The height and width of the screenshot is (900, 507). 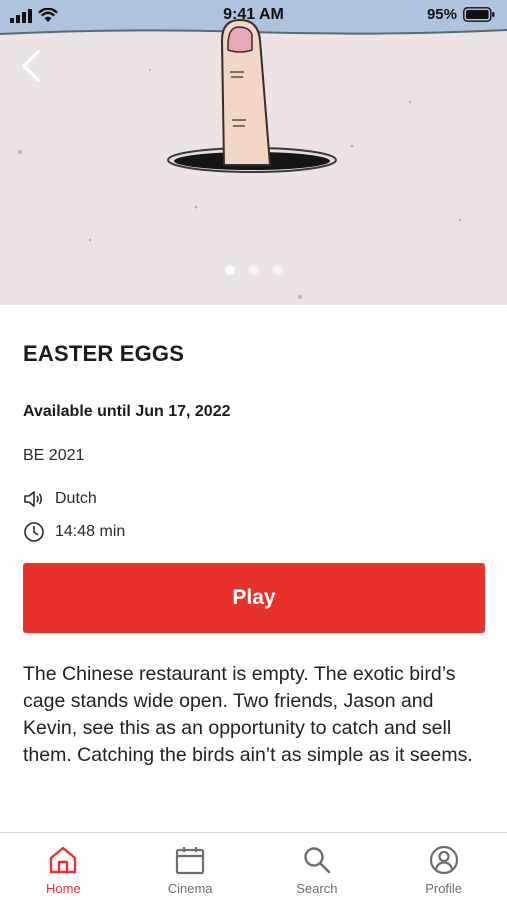 What do you see at coordinates (254, 598) in the screenshot?
I see `play-button: Play` at bounding box center [254, 598].